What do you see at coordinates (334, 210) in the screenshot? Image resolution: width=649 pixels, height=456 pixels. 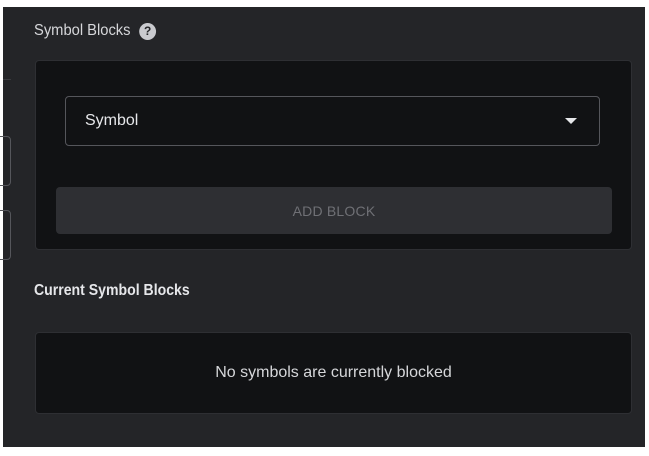 I see `add-block-button: ADD BLOCK` at bounding box center [334, 210].